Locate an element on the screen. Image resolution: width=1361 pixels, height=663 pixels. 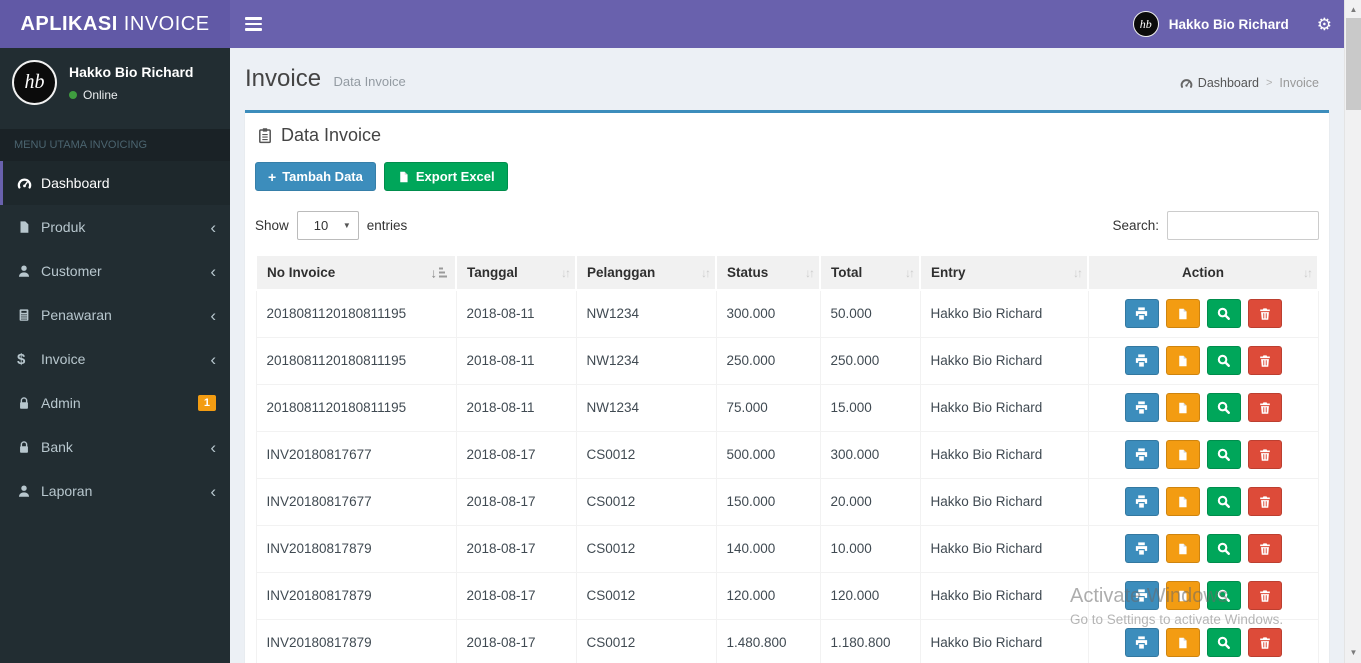
file-icon is located at coordinates (1183, 501).